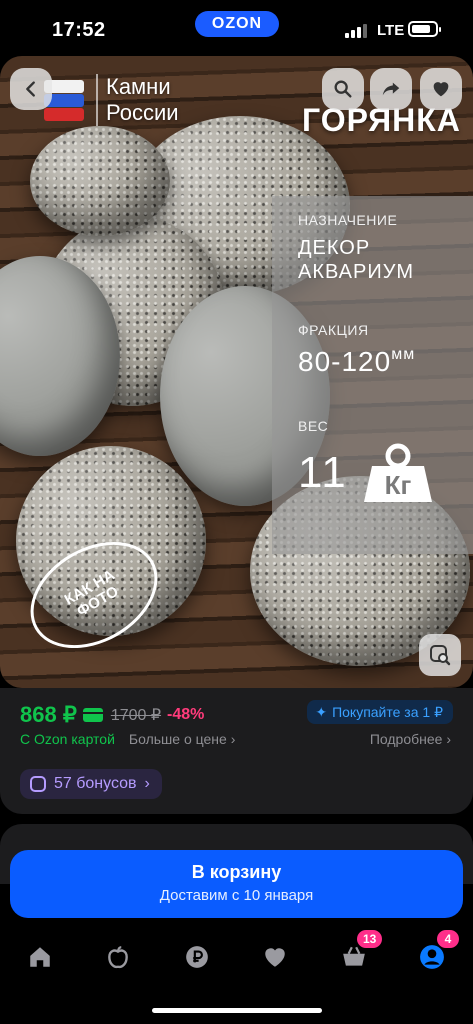 The image size is (473, 1024). I want to click on ruble-icon, so click(197, 957).